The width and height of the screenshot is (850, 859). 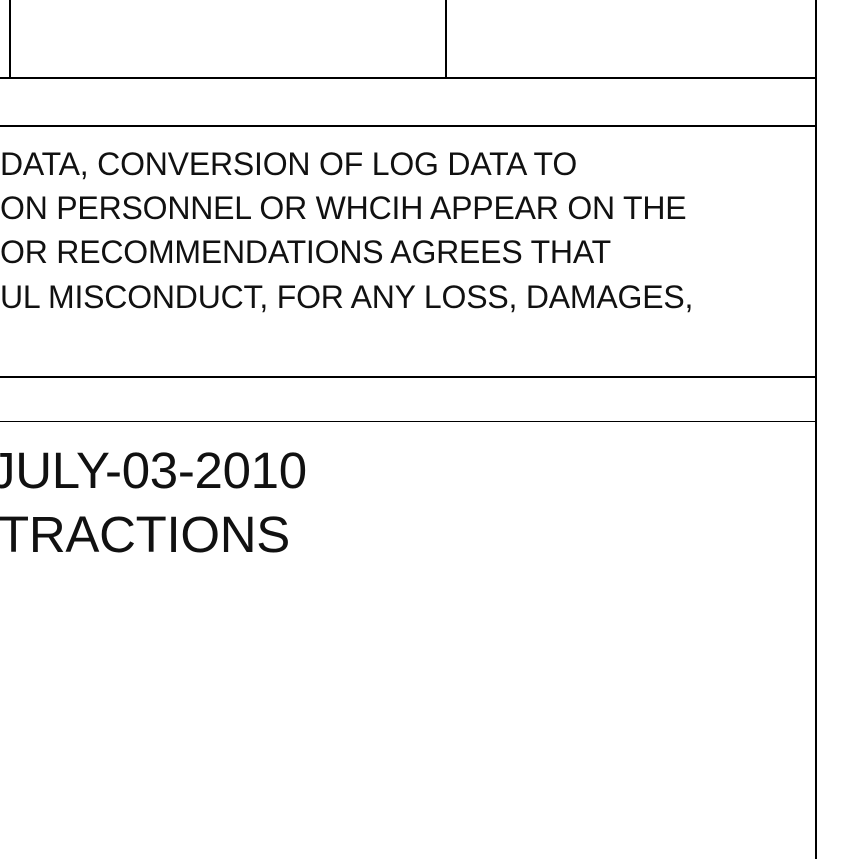 I want to click on right-border, so click(x=816, y=429).